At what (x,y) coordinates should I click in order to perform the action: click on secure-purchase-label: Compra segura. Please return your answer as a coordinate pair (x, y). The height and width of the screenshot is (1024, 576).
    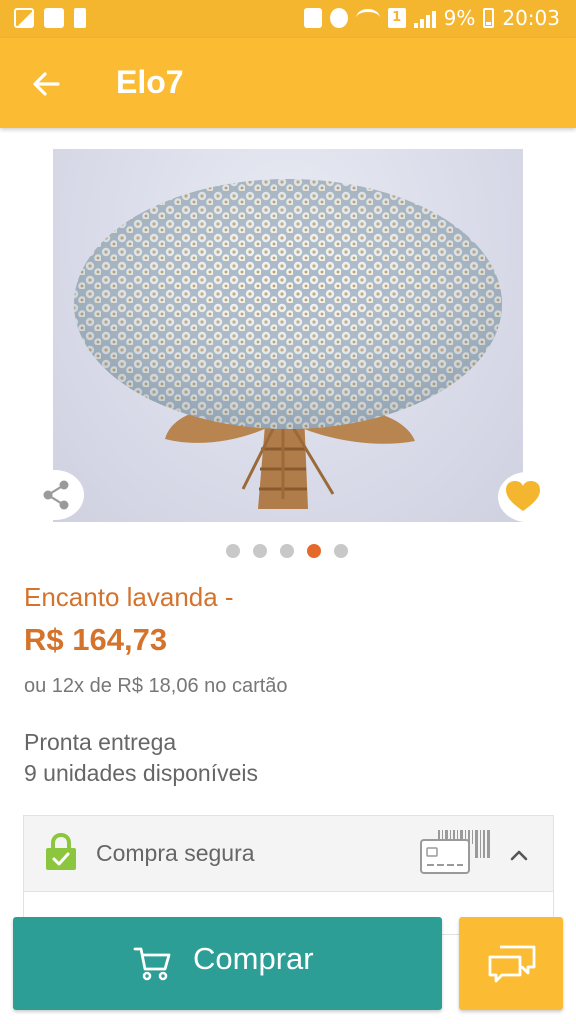
    Looking at the image, I should click on (175, 853).